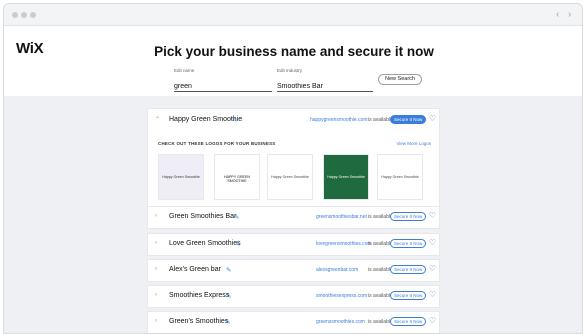 This screenshot has height=334, width=586. Describe the element at coordinates (341, 217) in the screenshot. I see `domain-link: greensmoothiesbar.net` at that location.